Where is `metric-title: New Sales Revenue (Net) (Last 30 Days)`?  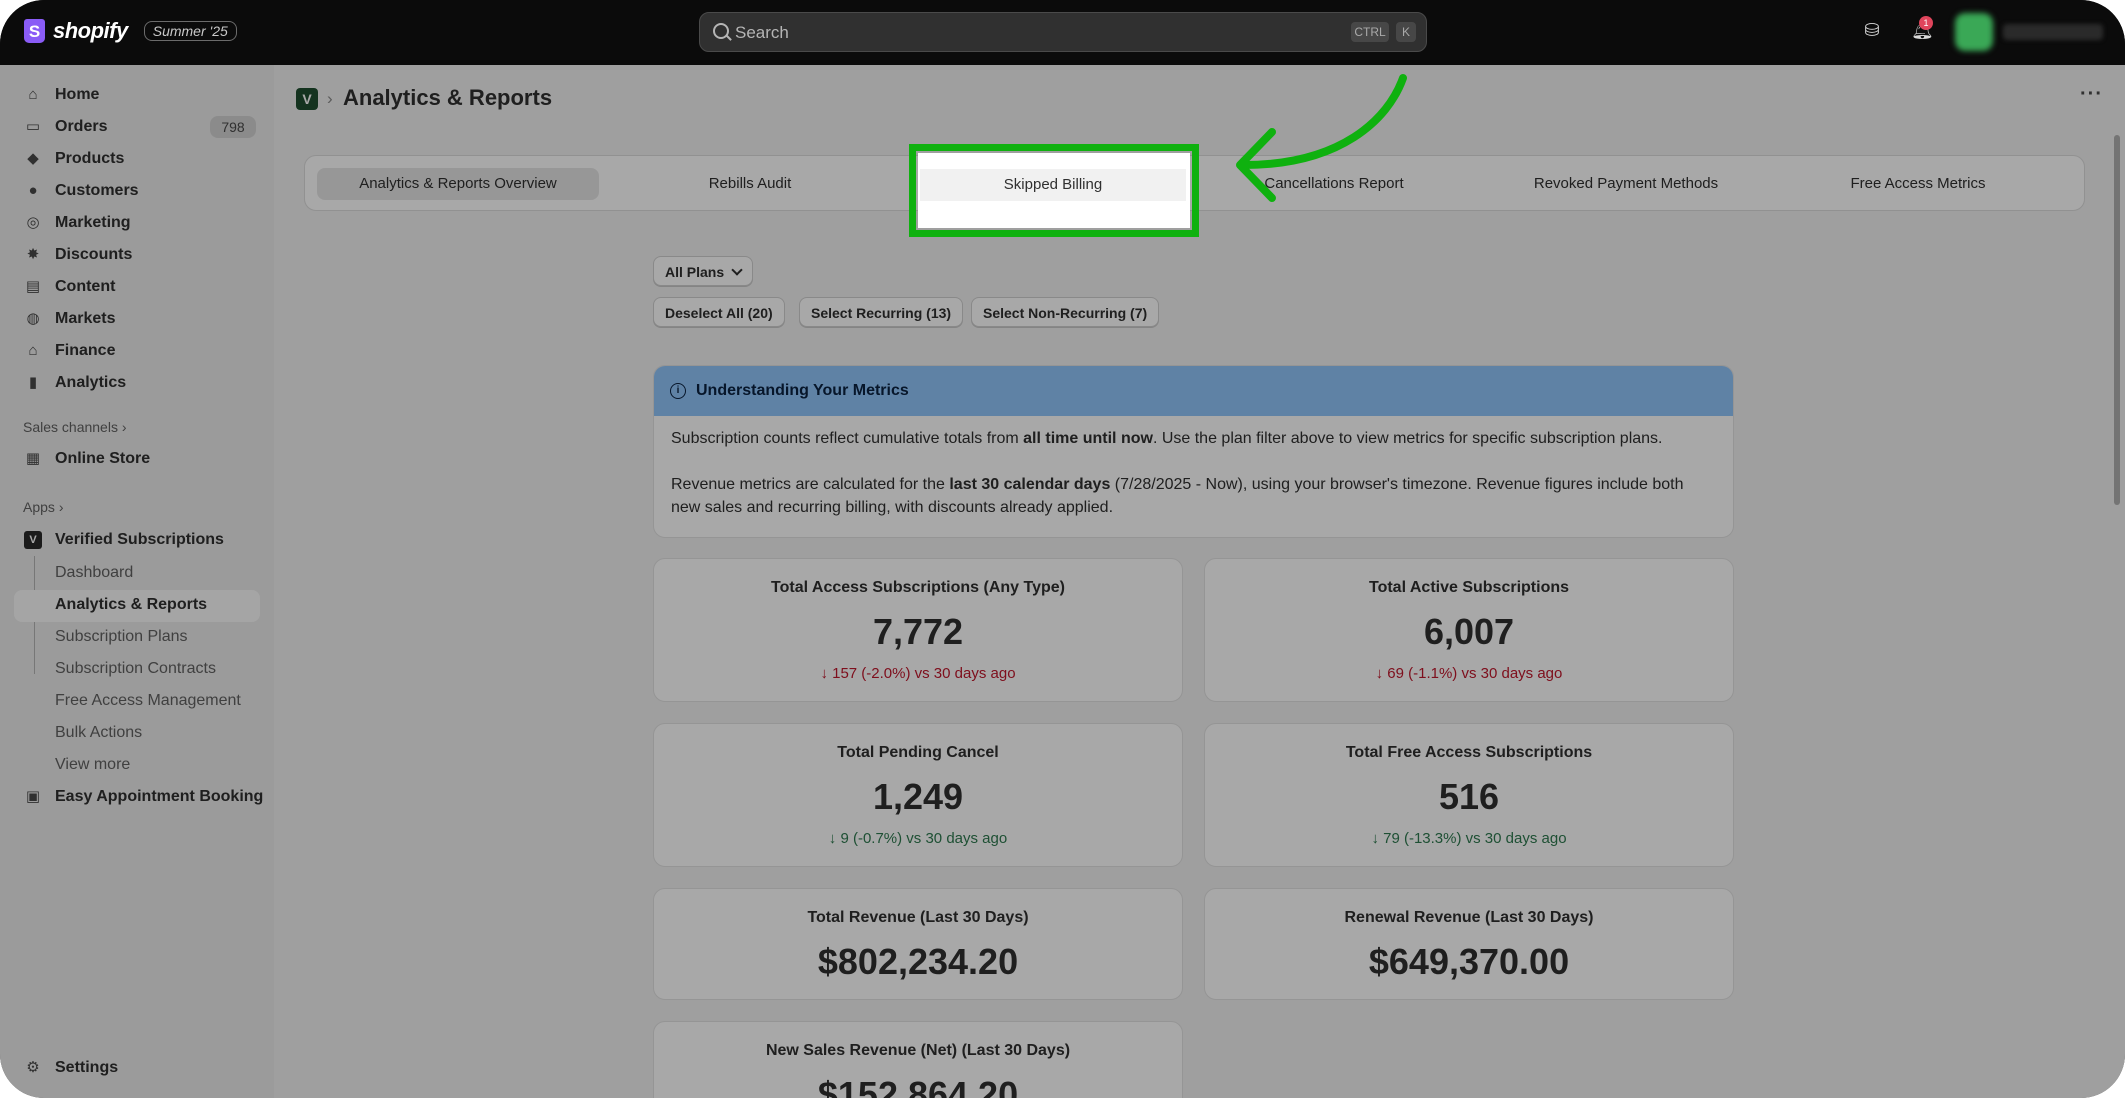 metric-title: New Sales Revenue (Net) (Last 30 Days) is located at coordinates (918, 1050).